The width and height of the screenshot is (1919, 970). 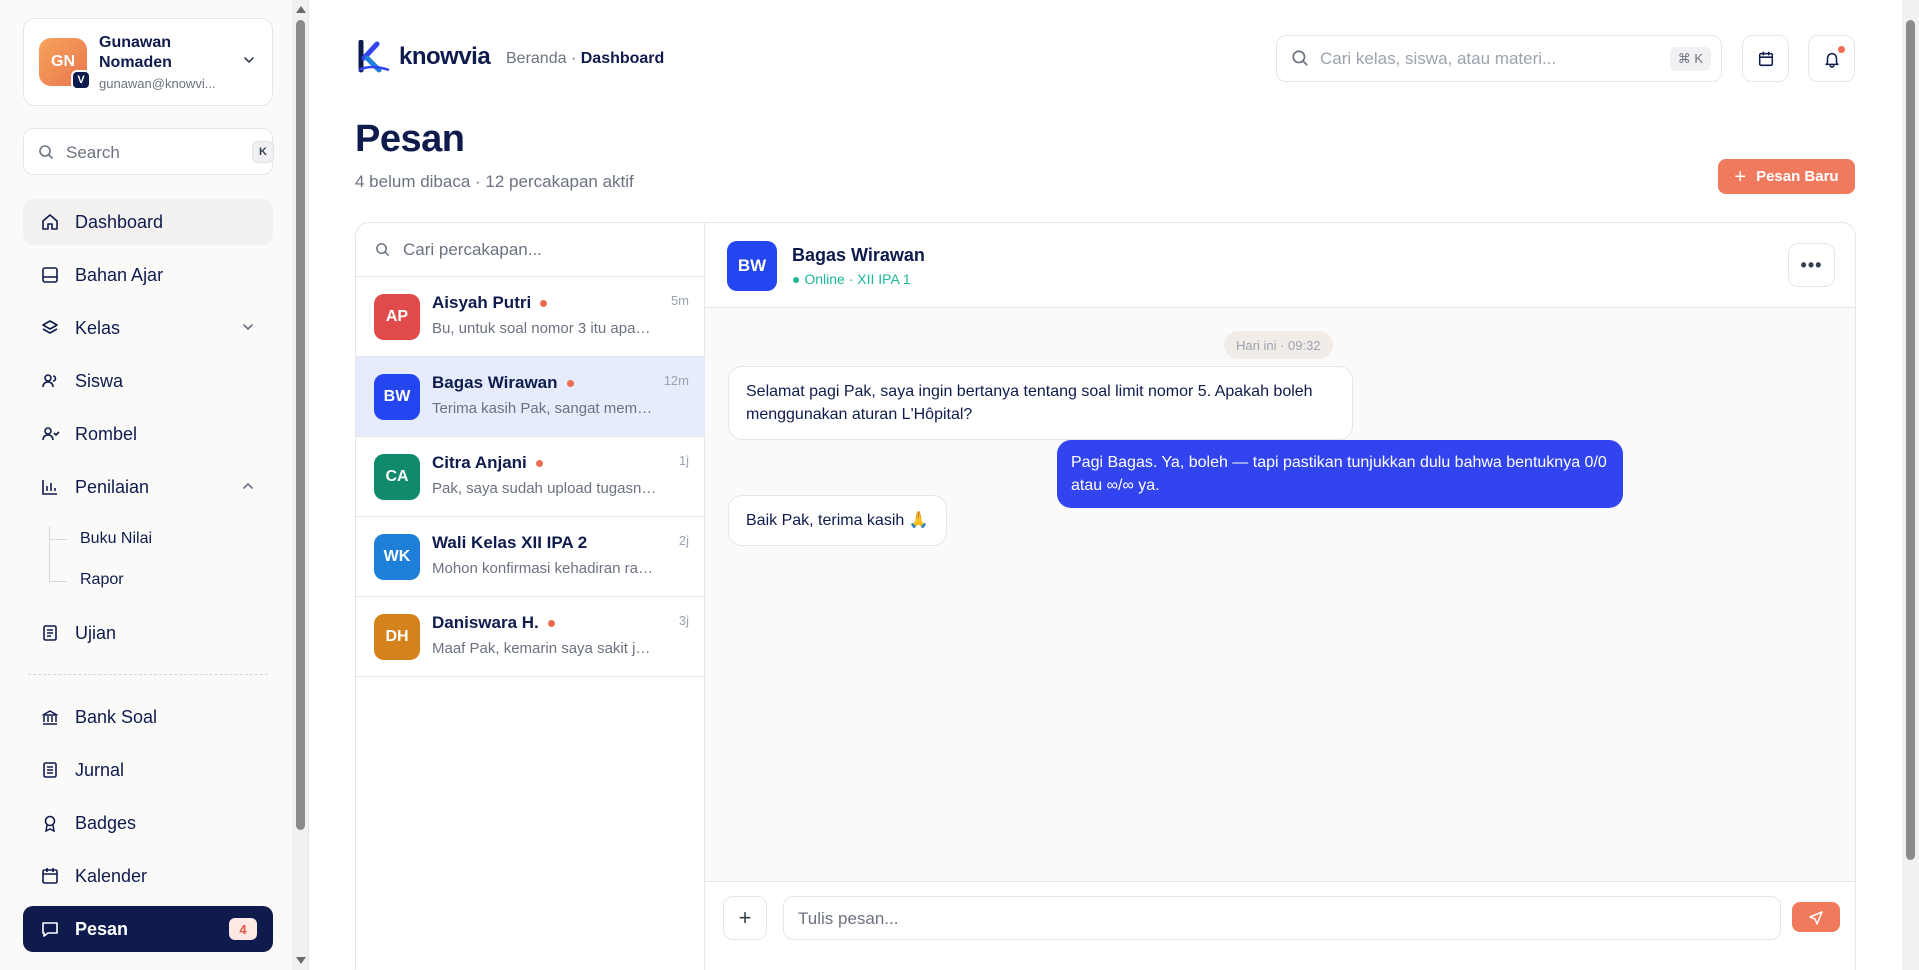 I want to click on sidebar-item-bahan-ajar: Bahan Ajar, so click(x=148, y=275).